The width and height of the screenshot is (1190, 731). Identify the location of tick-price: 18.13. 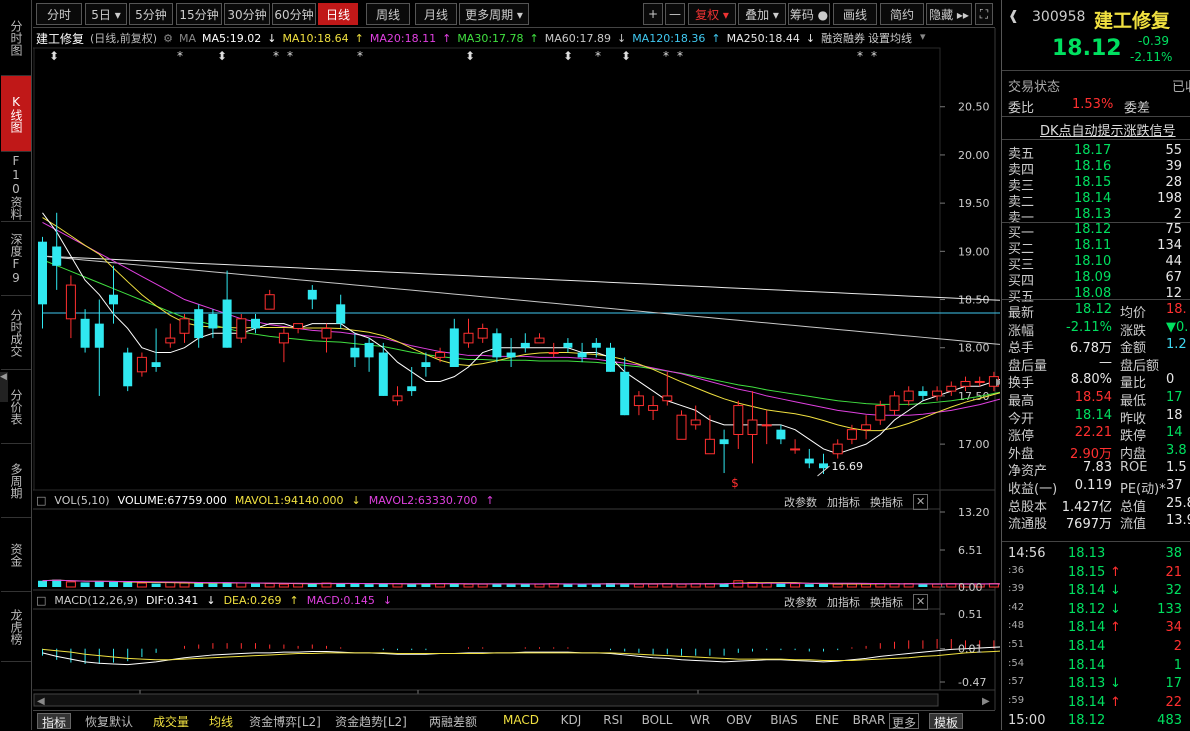
(1087, 553).